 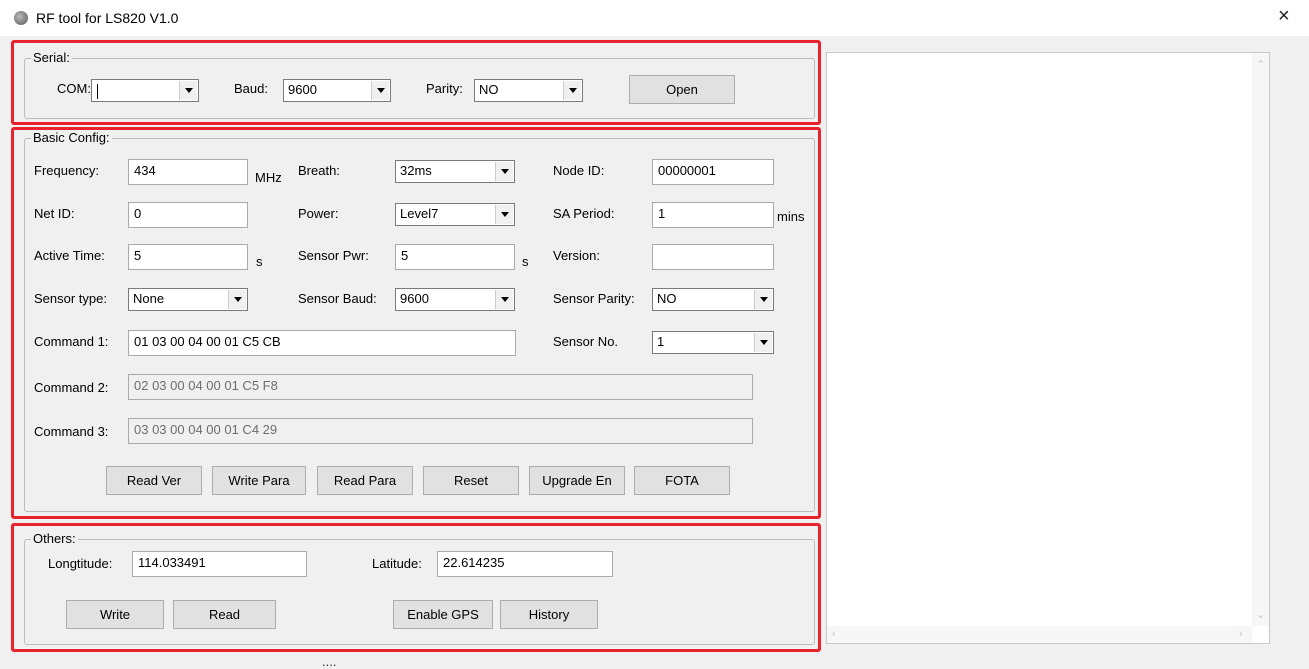 I want to click on read-ver-button: Read Ver, so click(x=154, y=480).